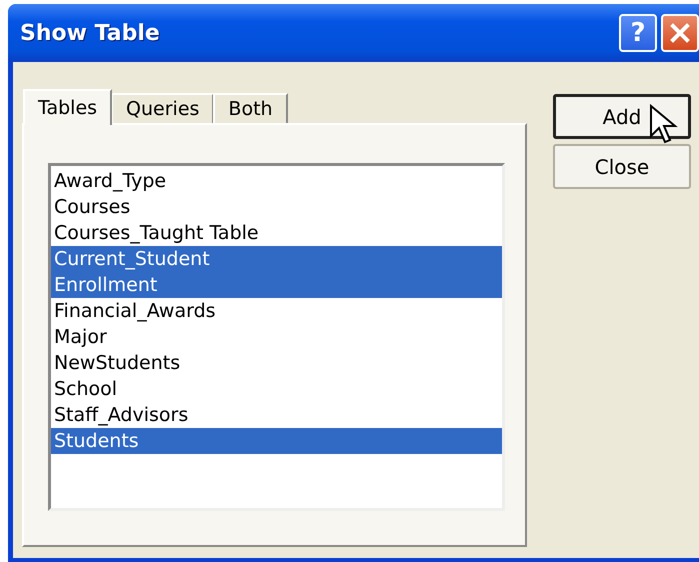 This screenshot has height=562, width=699. What do you see at coordinates (276, 389) in the screenshot?
I see `list-item: School` at bounding box center [276, 389].